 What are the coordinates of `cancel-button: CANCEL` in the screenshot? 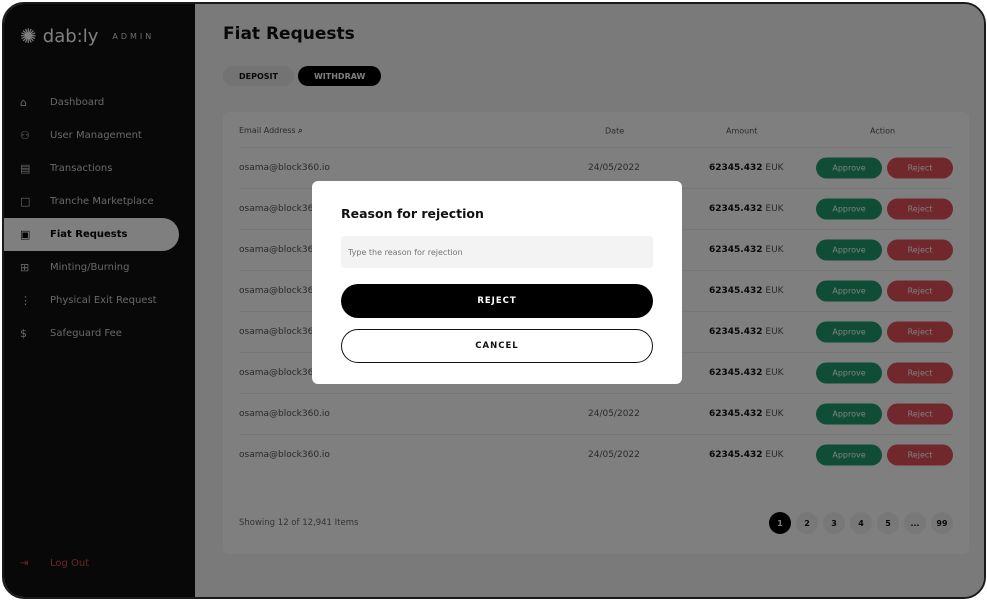 It's located at (497, 346).